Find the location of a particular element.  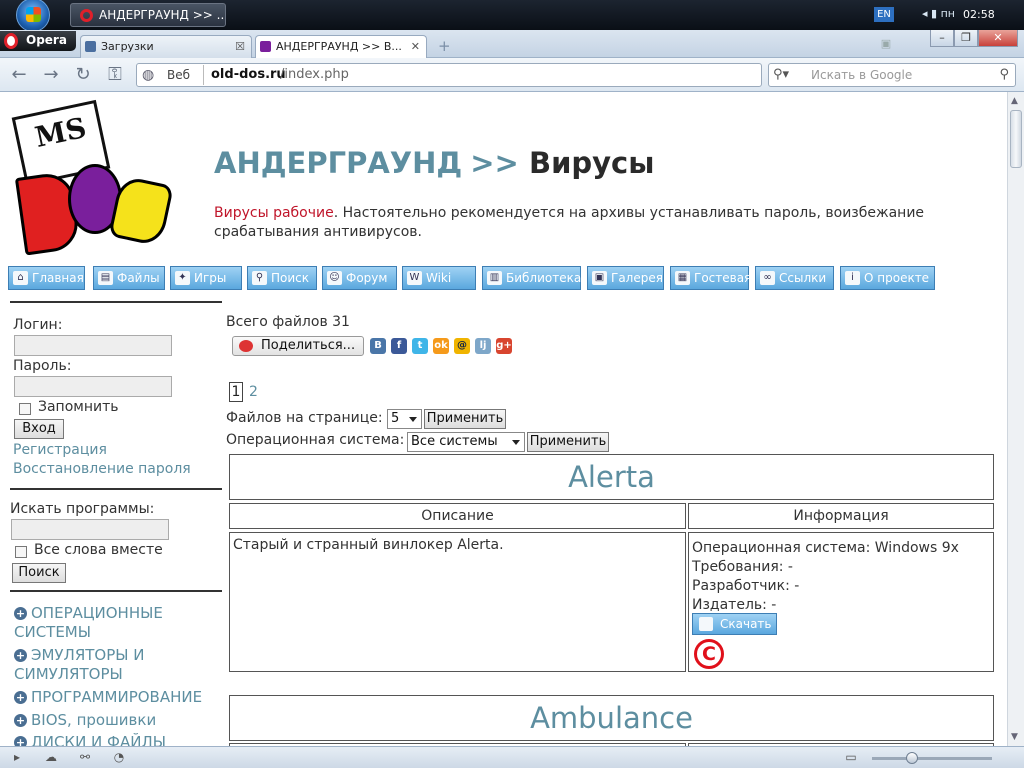

clock: 02:58 is located at coordinates (979, 14).